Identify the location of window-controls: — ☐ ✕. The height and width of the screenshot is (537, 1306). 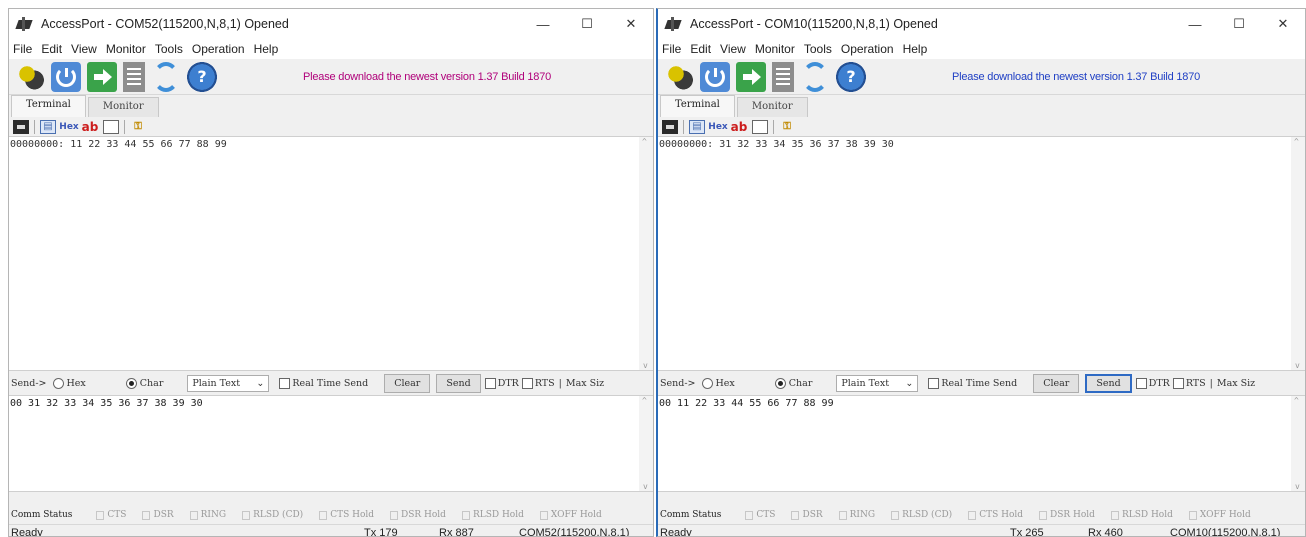
(1239, 24).